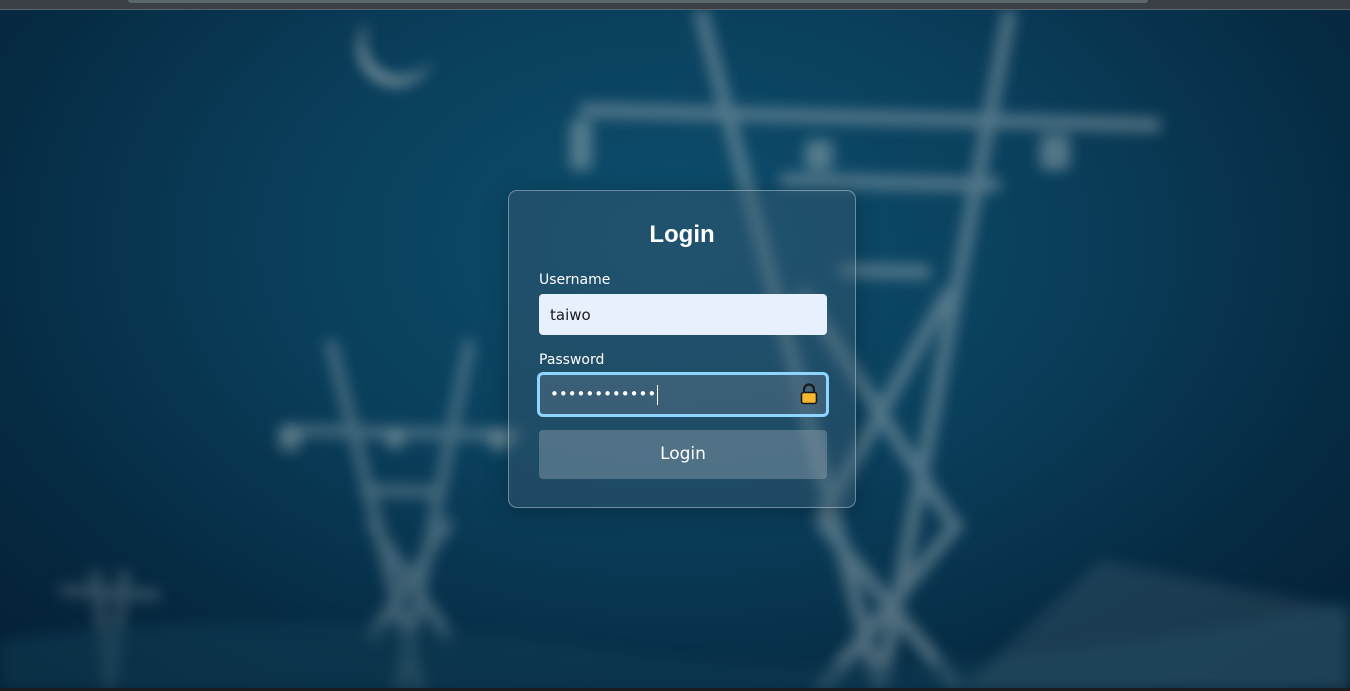 The height and width of the screenshot is (691, 1350). What do you see at coordinates (683, 394) in the screenshot?
I see `password-input: ••••••••••••` at bounding box center [683, 394].